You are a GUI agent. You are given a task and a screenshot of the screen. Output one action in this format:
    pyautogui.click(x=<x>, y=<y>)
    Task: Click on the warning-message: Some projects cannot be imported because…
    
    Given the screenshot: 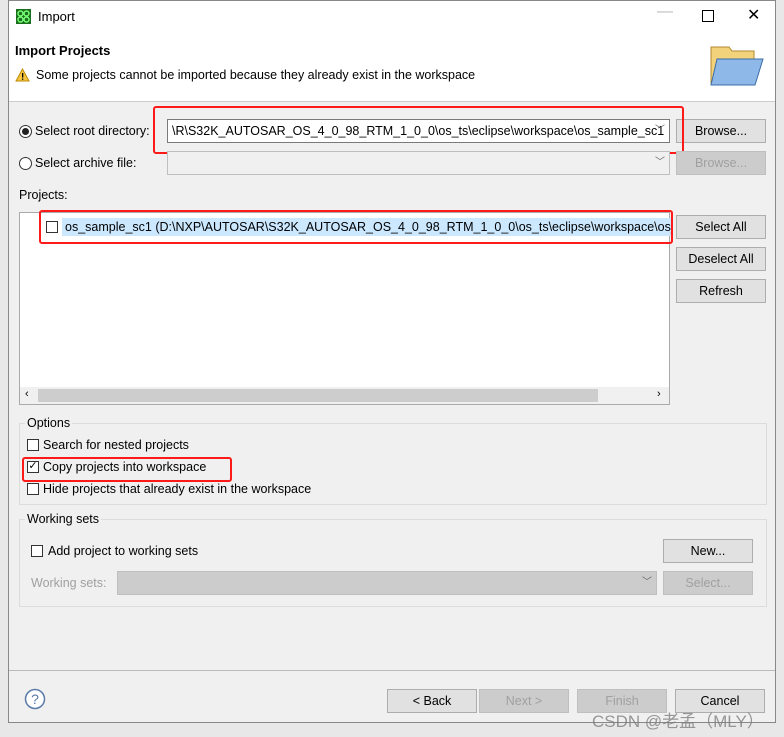 What is the action you would take?
    pyautogui.click(x=256, y=75)
    